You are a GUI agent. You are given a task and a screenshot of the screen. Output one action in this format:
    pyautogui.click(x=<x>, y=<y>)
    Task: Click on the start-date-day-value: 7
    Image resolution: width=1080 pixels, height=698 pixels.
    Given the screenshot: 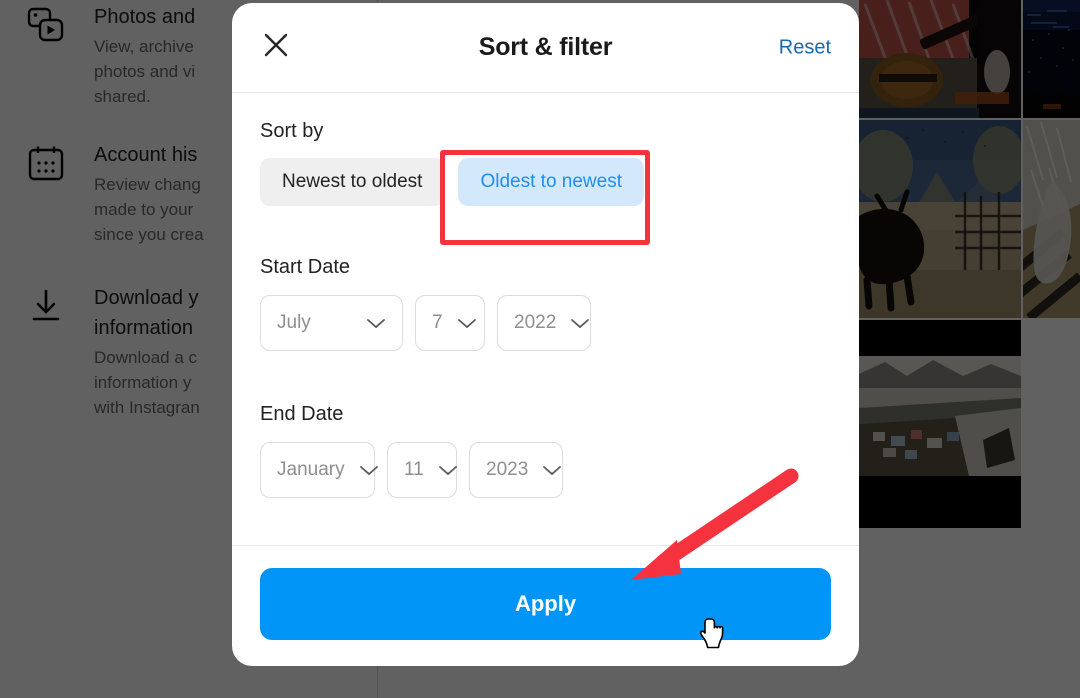 What is the action you would take?
    pyautogui.click(x=437, y=322)
    